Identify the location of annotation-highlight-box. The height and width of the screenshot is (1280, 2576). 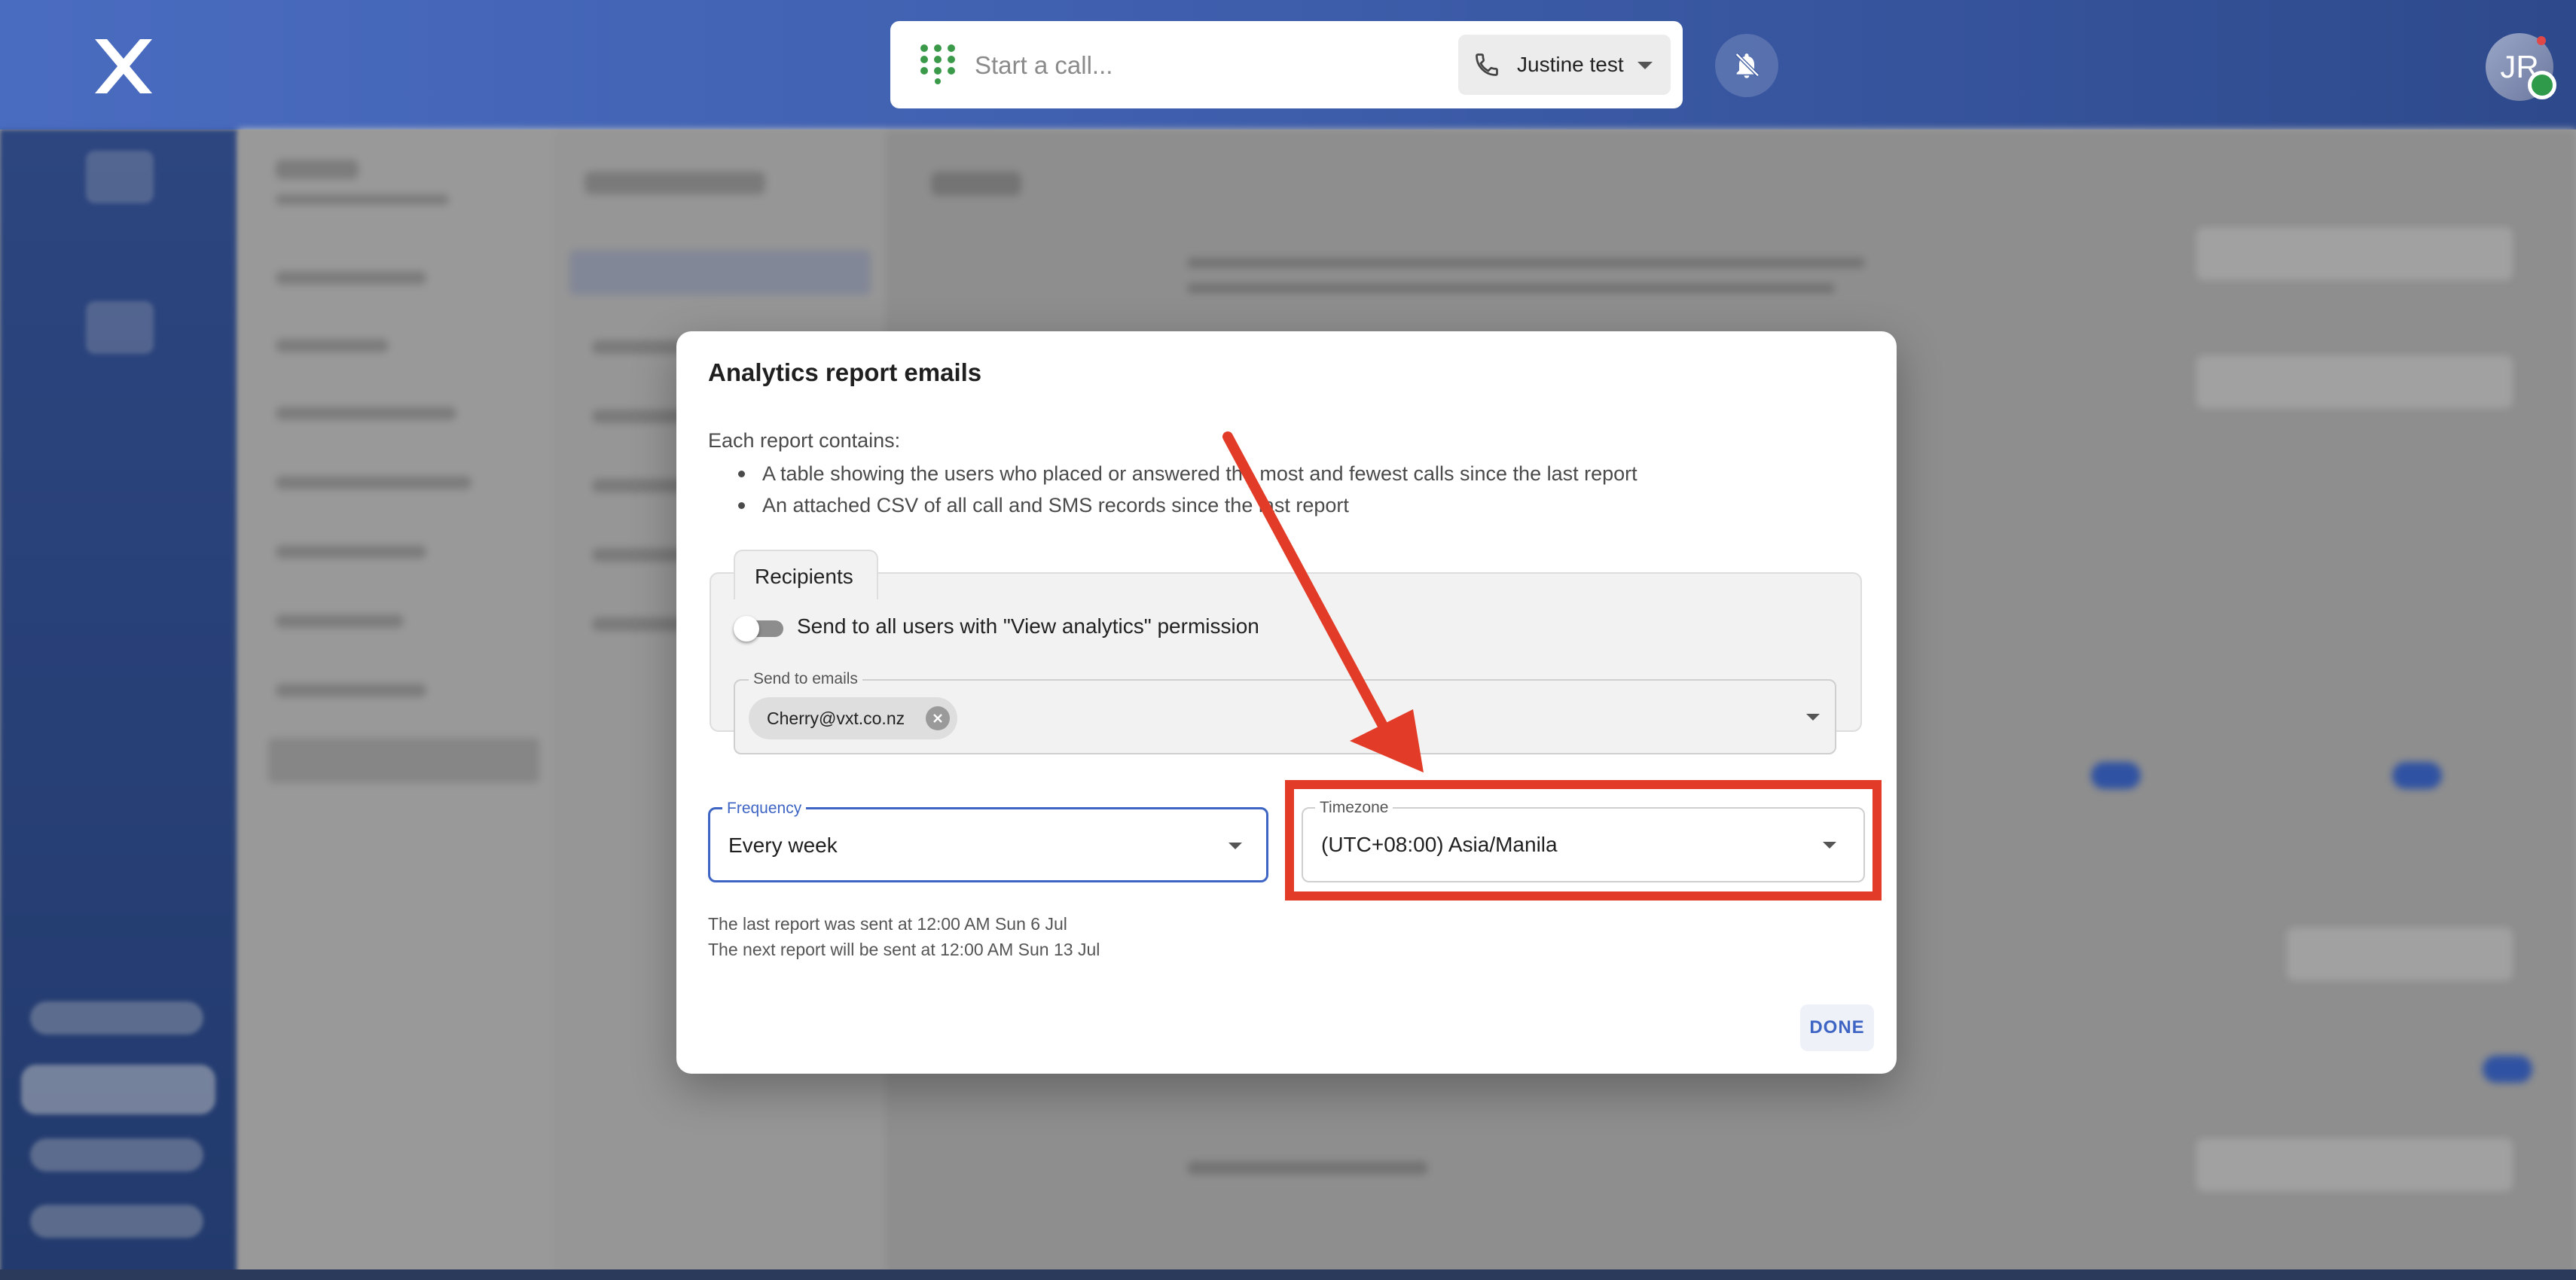
(1584, 840).